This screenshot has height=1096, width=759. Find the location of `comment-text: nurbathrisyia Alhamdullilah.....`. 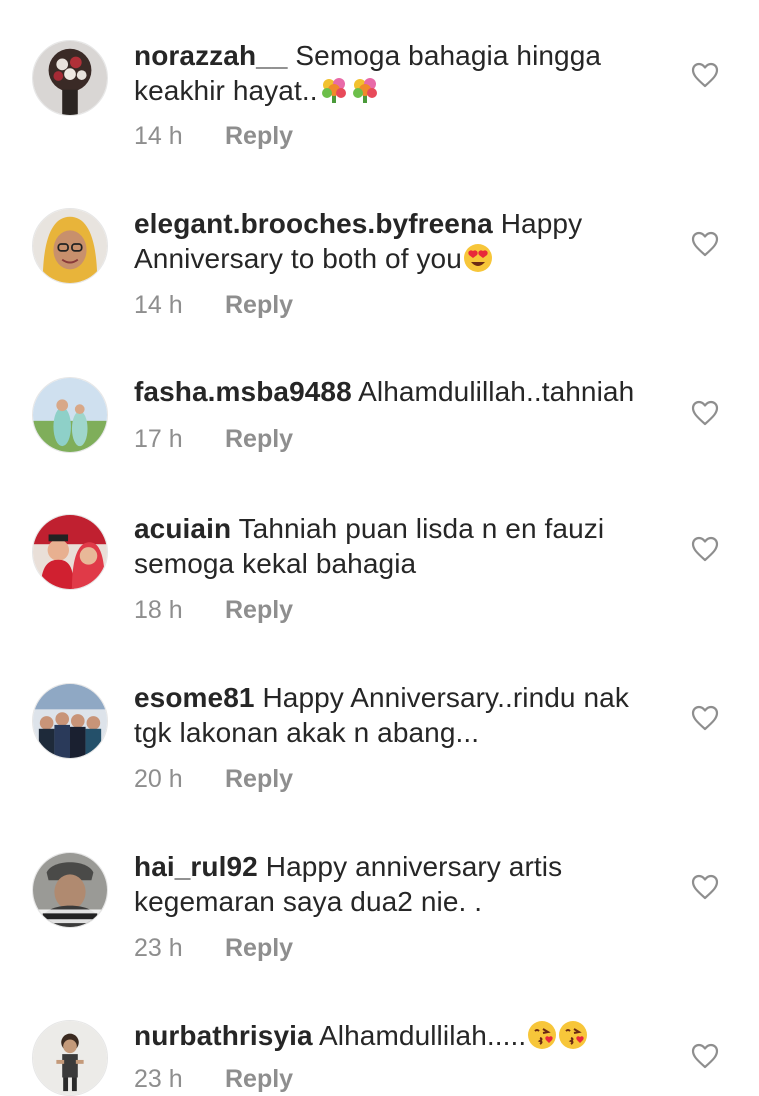

comment-text: nurbathrisyia Alhamdullilah..... is located at coordinates (404, 1035).